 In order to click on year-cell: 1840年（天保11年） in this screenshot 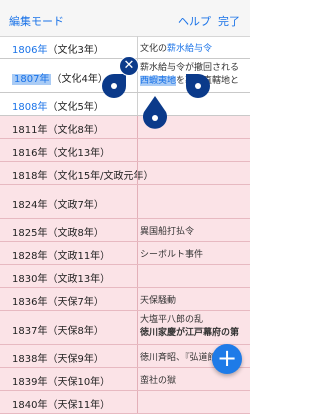, I will do `click(61, 405)`.